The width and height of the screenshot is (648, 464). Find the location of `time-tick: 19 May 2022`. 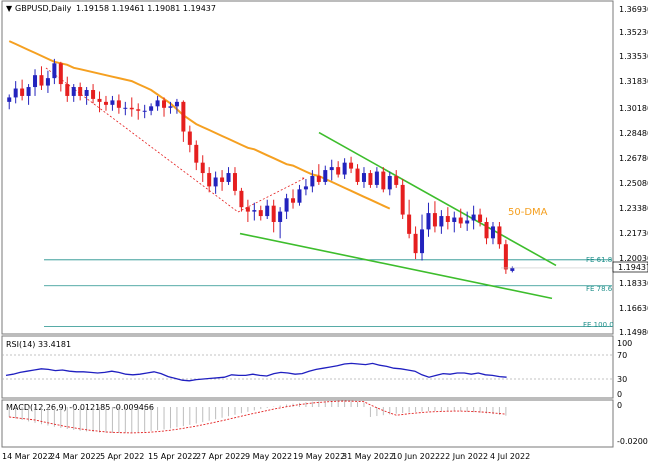

time-tick: 19 May 2022 is located at coordinates (319, 456).